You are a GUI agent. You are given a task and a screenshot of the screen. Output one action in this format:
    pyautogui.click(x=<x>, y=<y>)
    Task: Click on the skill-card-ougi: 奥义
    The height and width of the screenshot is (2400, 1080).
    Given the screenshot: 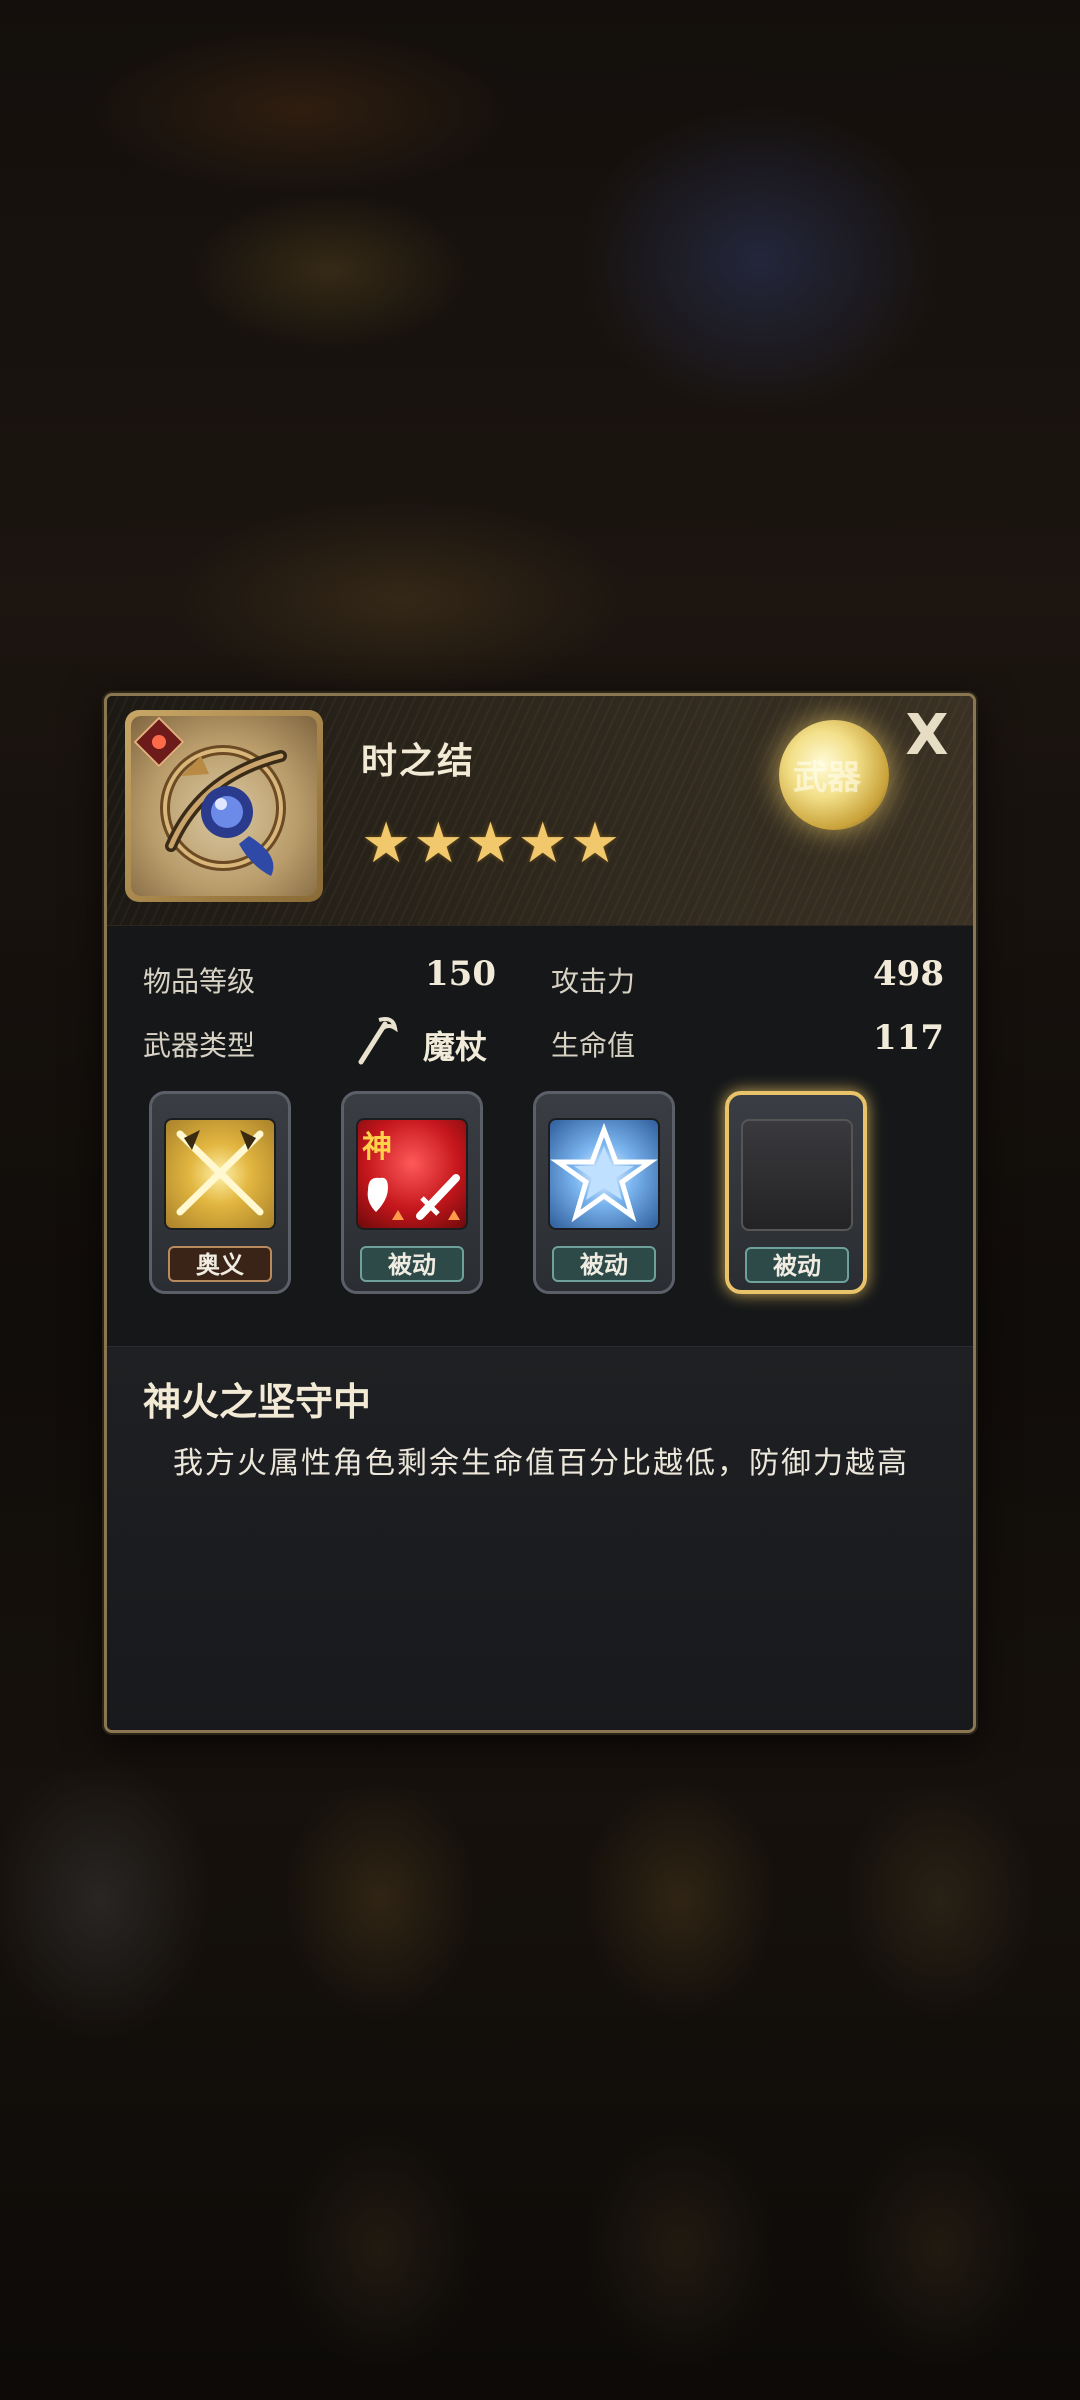 What is the action you would take?
    pyautogui.click(x=220, y=1192)
    